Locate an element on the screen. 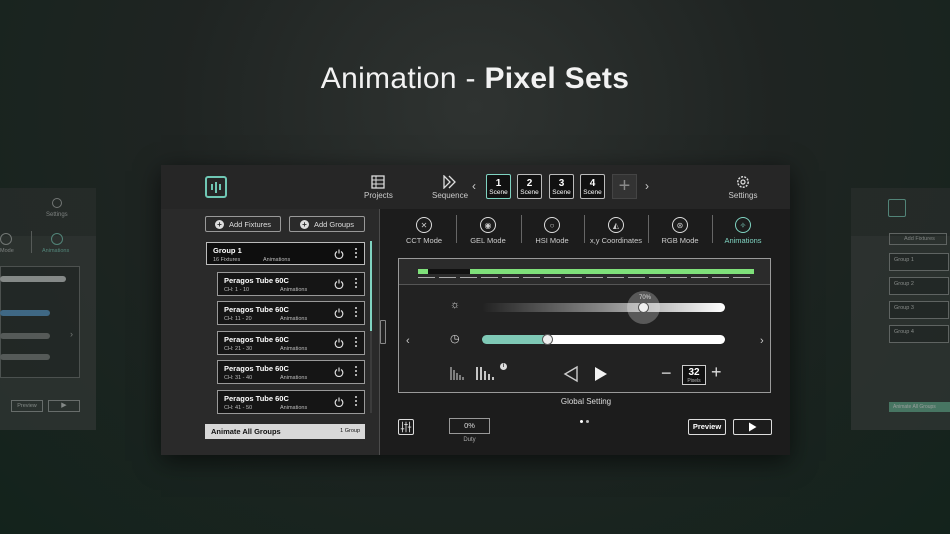  ghost-animate-all: Animate All Groups is located at coordinates (919, 407).